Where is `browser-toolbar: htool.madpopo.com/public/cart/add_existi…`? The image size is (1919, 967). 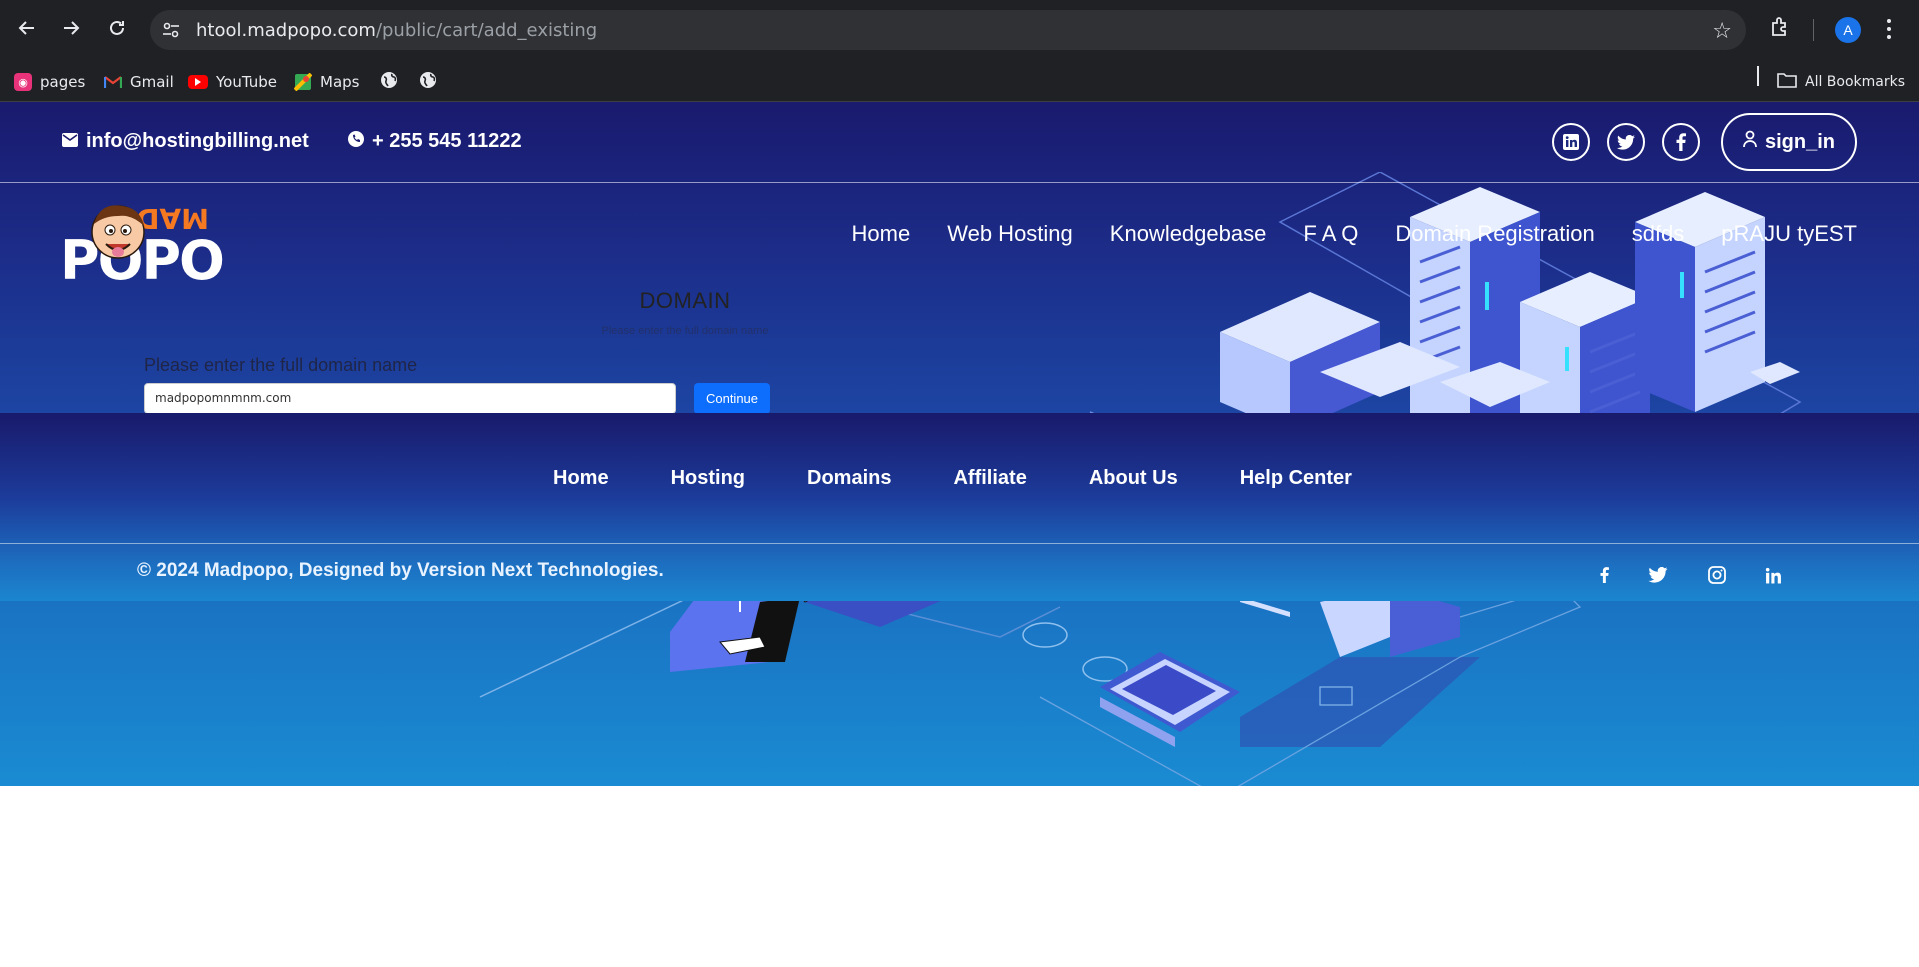 browser-toolbar: htool.madpopo.com/public/cart/add_existi… is located at coordinates (959, 30).